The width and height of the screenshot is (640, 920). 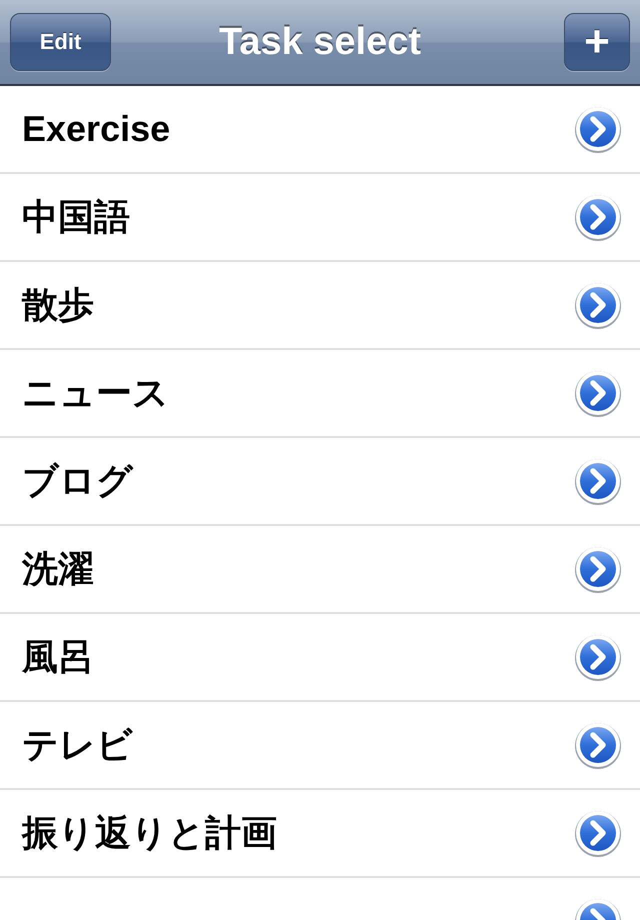 I want to click on add-button: +, so click(x=597, y=42).